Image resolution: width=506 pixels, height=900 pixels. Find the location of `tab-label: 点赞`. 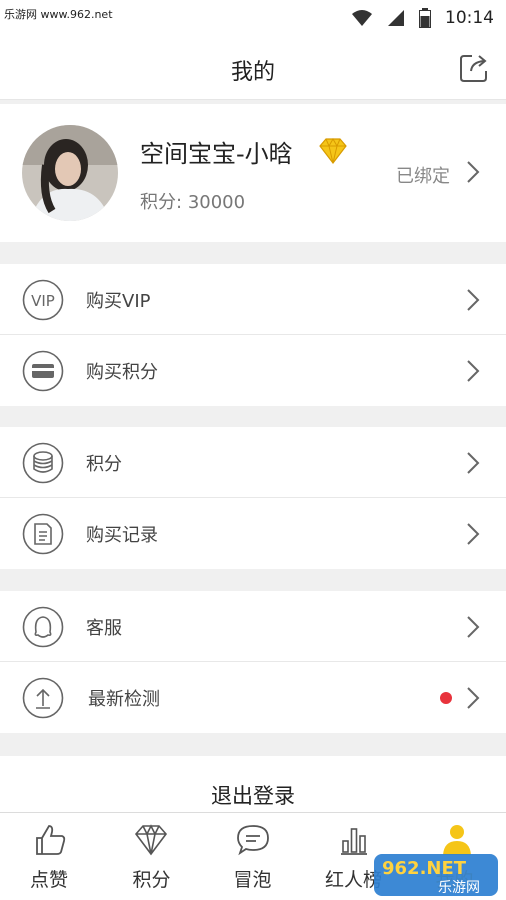

tab-label: 点赞 is located at coordinates (49, 880).